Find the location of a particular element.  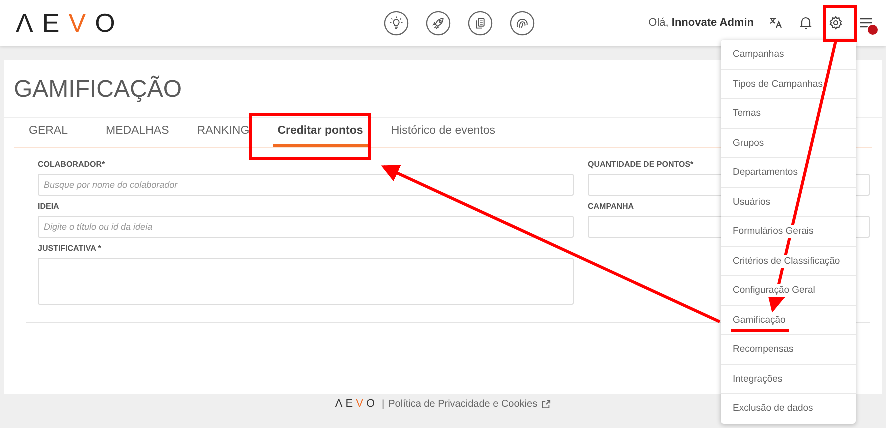

field-label: IDEIA is located at coordinates (49, 206).